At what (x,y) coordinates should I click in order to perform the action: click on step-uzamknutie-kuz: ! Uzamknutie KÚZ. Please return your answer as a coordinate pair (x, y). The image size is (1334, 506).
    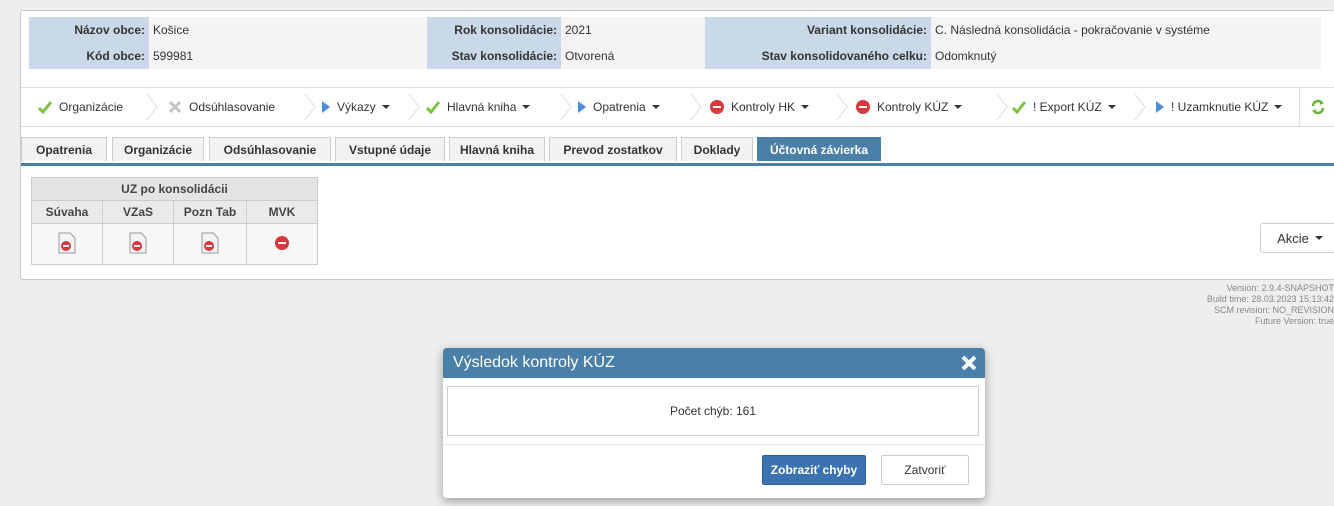
    Looking at the image, I should click on (1219, 107).